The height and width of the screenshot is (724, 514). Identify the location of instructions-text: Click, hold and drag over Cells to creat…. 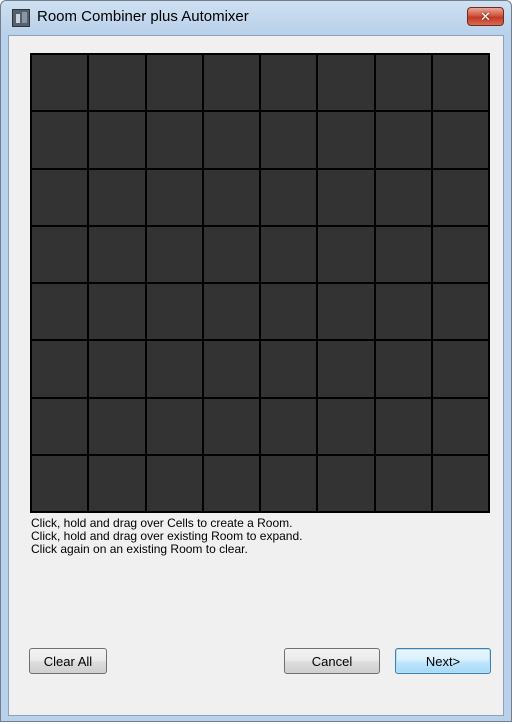
(166, 536).